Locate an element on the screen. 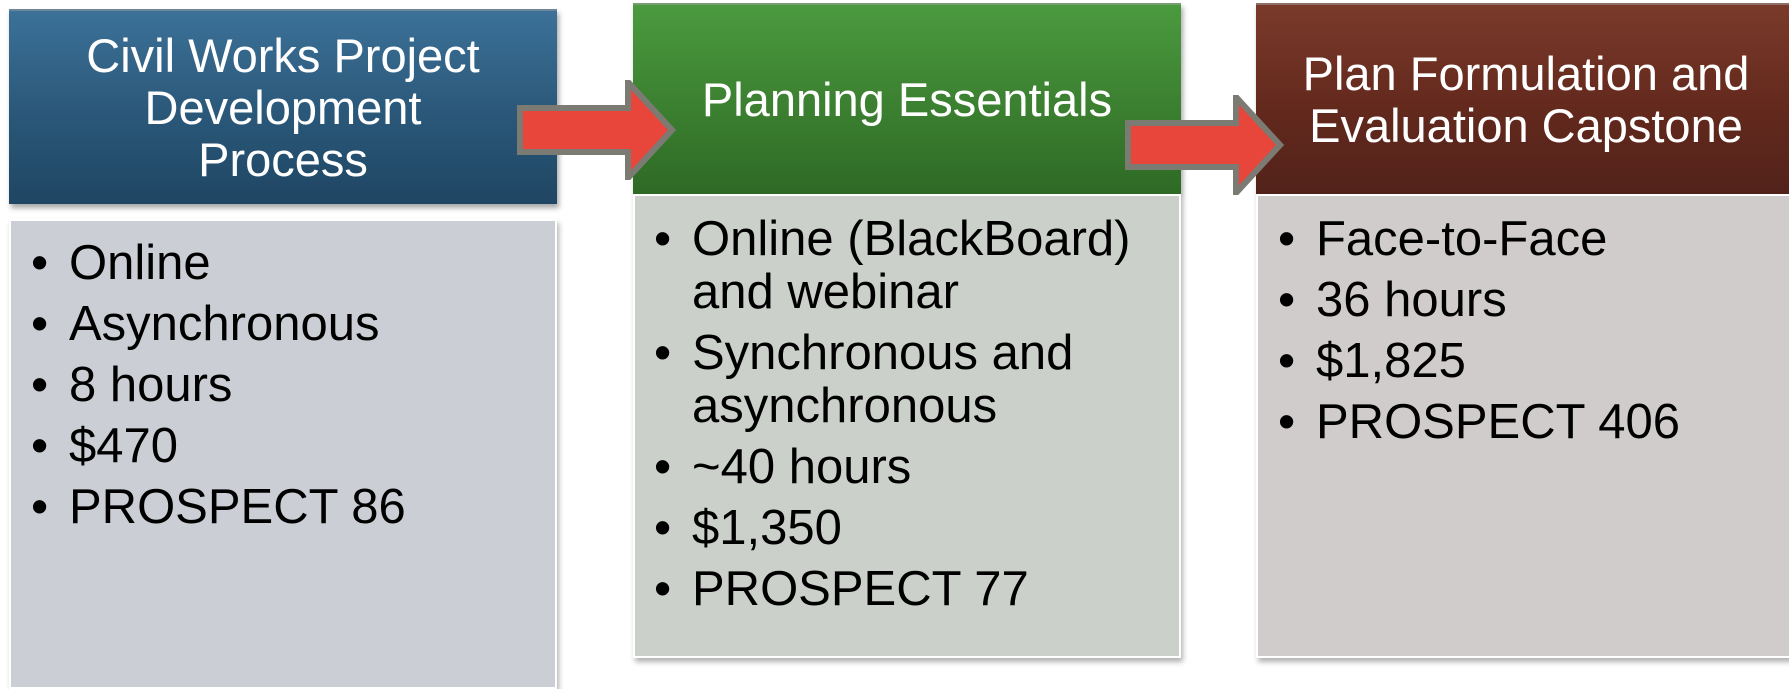 Image resolution: width=1789 pixels, height=689 pixels. step-1-title: Civil Works Project Development Process is located at coordinates (283, 107).